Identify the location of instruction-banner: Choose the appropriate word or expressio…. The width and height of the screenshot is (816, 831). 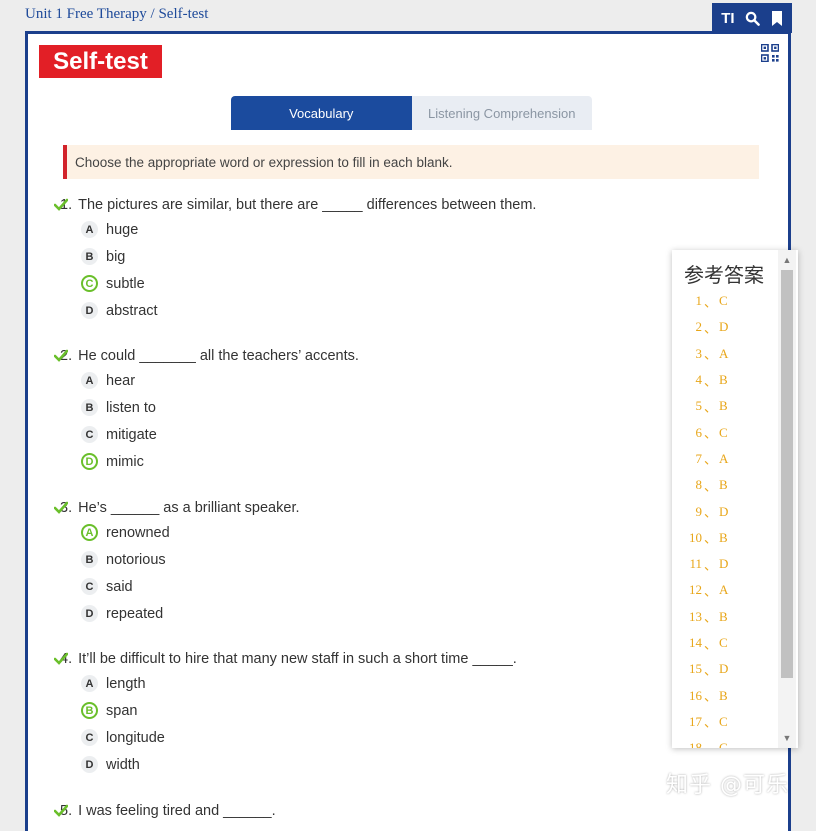
(411, 162).